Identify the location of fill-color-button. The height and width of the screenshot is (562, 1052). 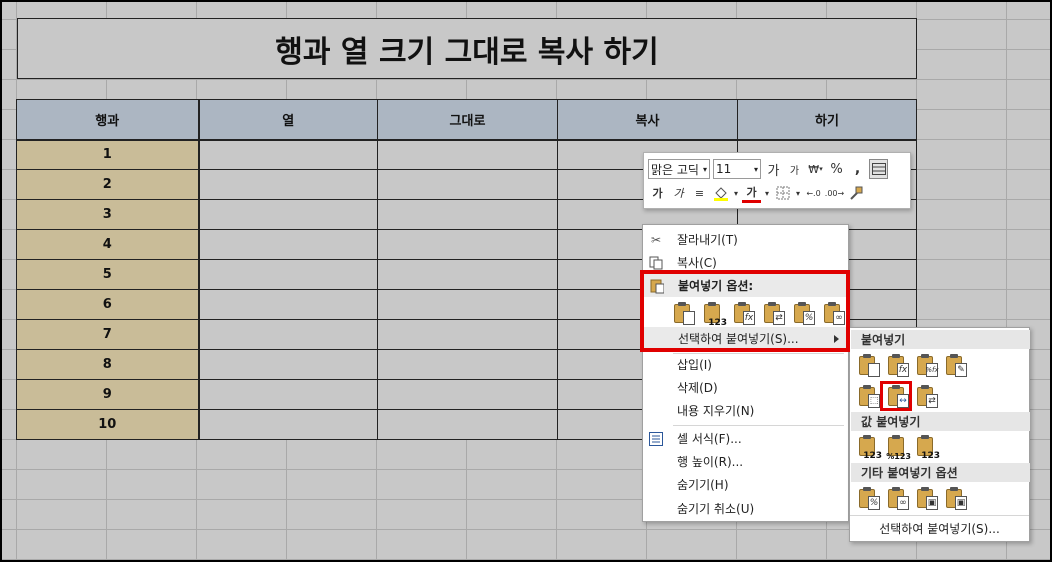
(720, 193).